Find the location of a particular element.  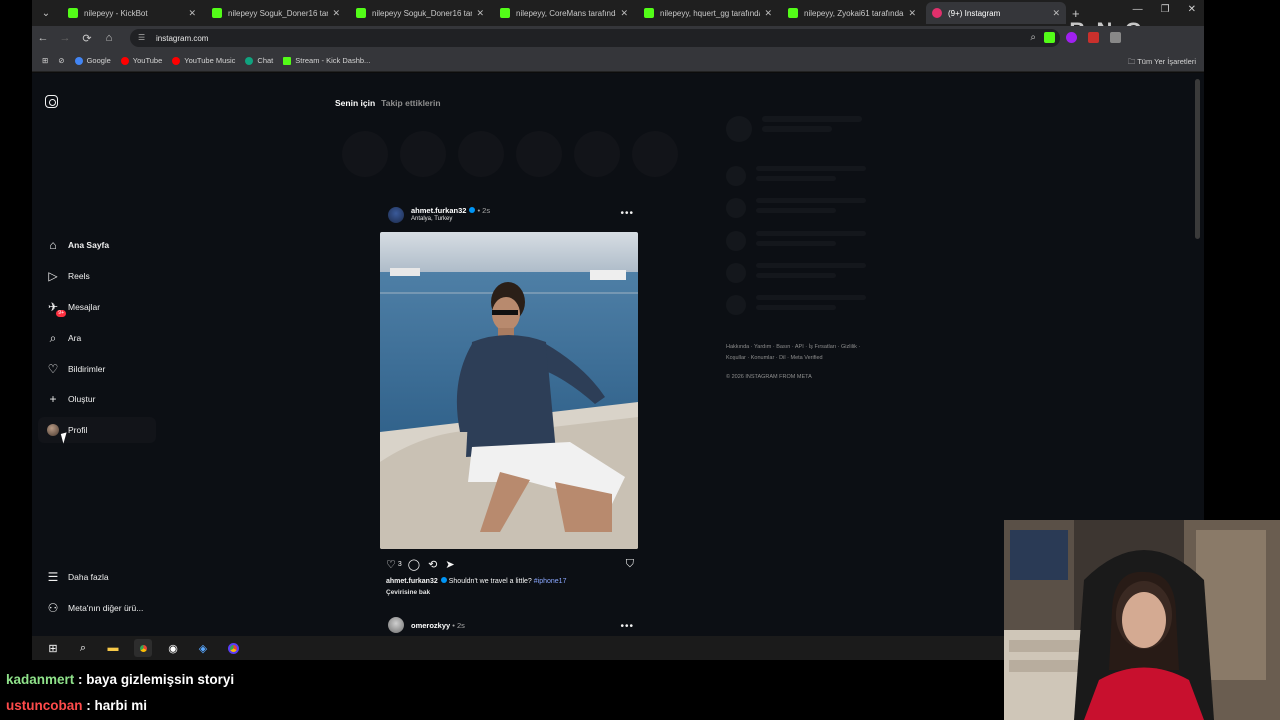

meta-icon: ⚇ is located at coordinates (53, 608).